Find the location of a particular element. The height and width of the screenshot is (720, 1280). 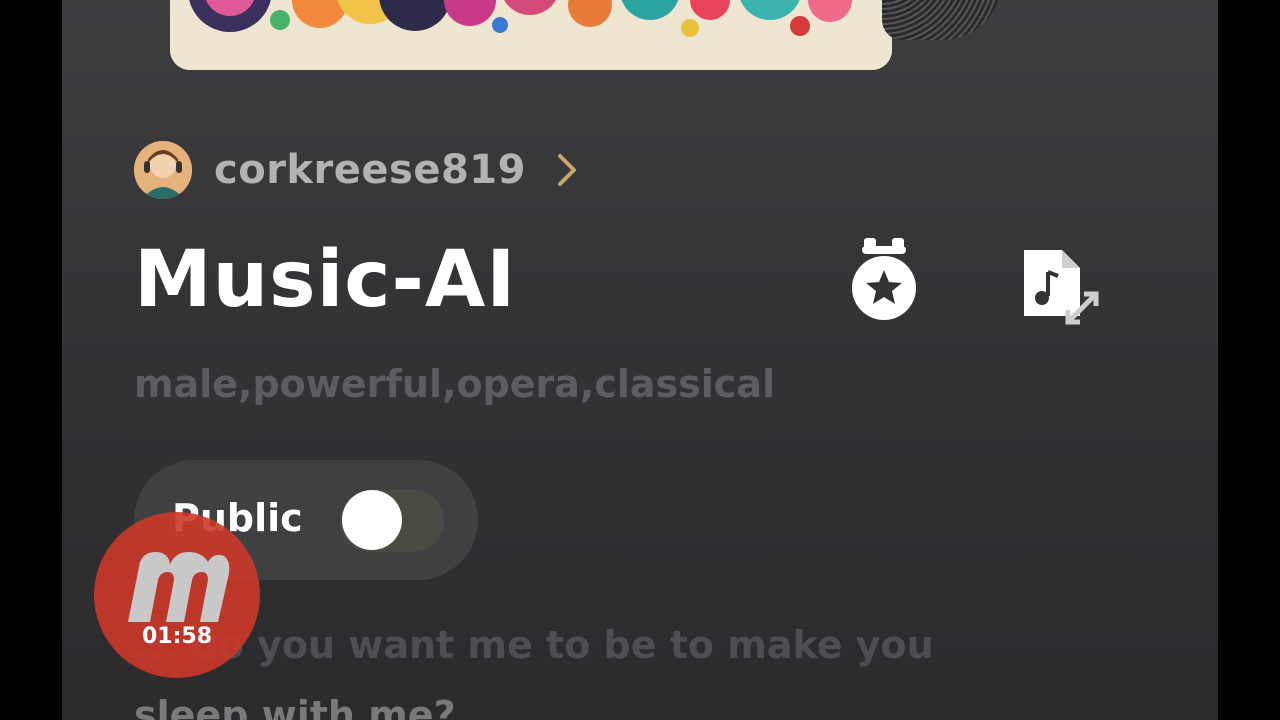

screen-recorder-badge: 01:58 is located at coordinates (177, 595).